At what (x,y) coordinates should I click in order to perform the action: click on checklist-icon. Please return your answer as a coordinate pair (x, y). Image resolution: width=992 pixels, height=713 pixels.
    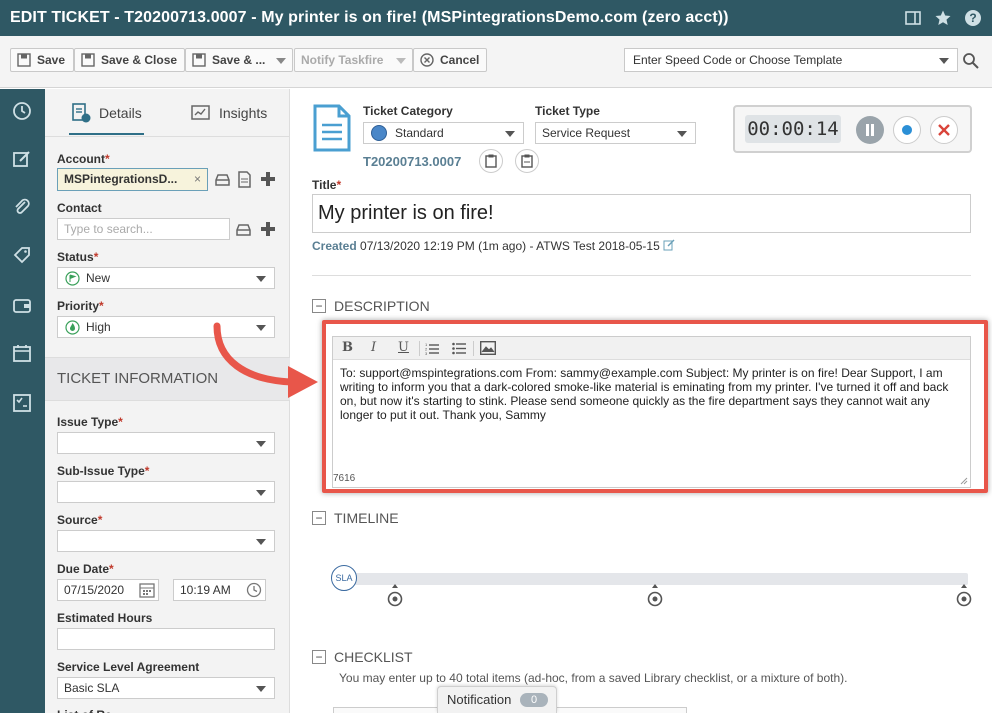
    Looking at the image, I should click on (22, 404).